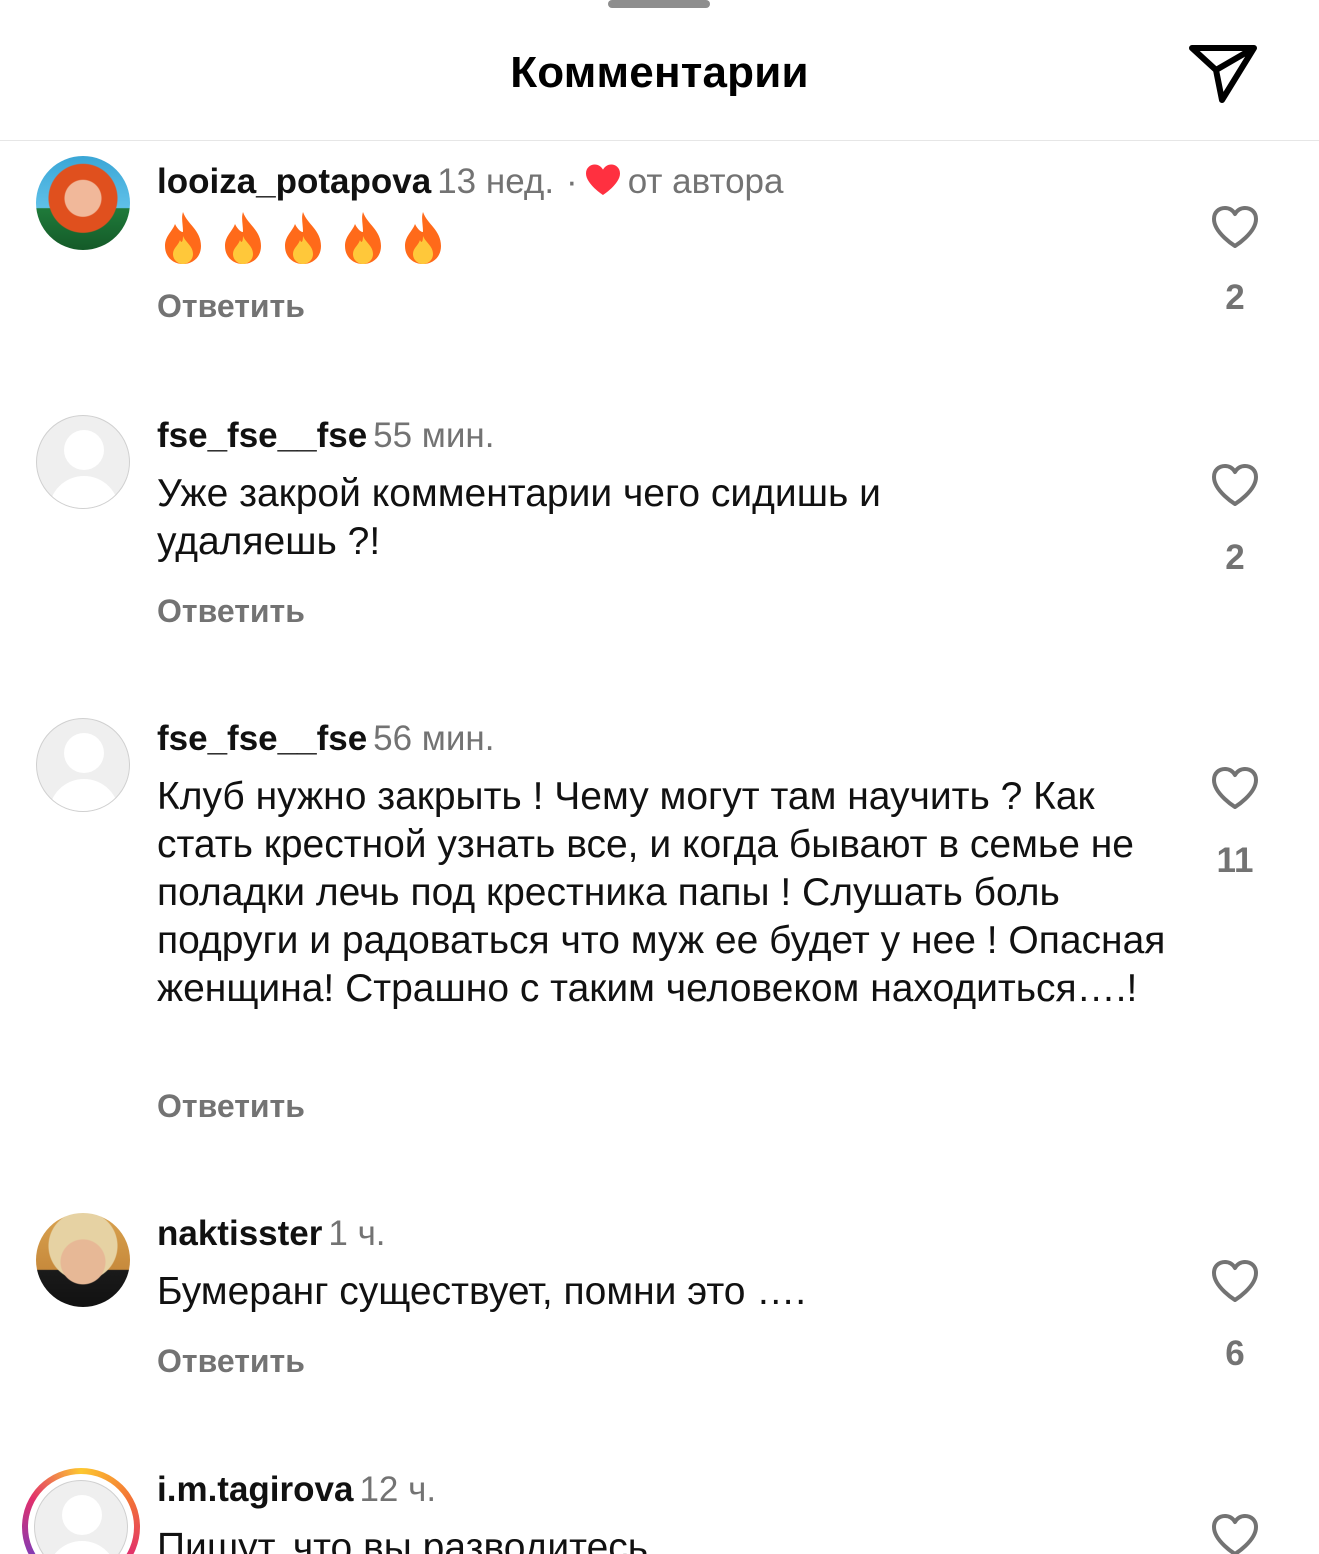  I want to click on comment-meta: naktisster 1 ч., so click(271, 1234).